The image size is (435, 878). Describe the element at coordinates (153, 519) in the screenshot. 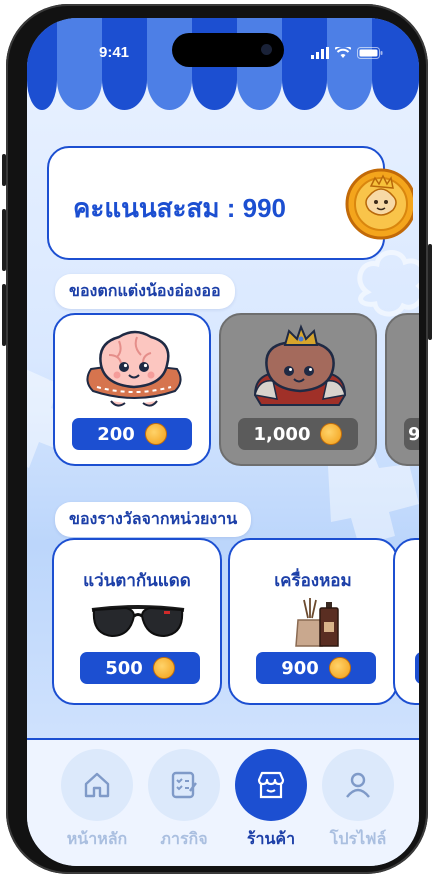

I see `rewards-section-title: ของรางวัลจากหน่วยงาน` at that location.